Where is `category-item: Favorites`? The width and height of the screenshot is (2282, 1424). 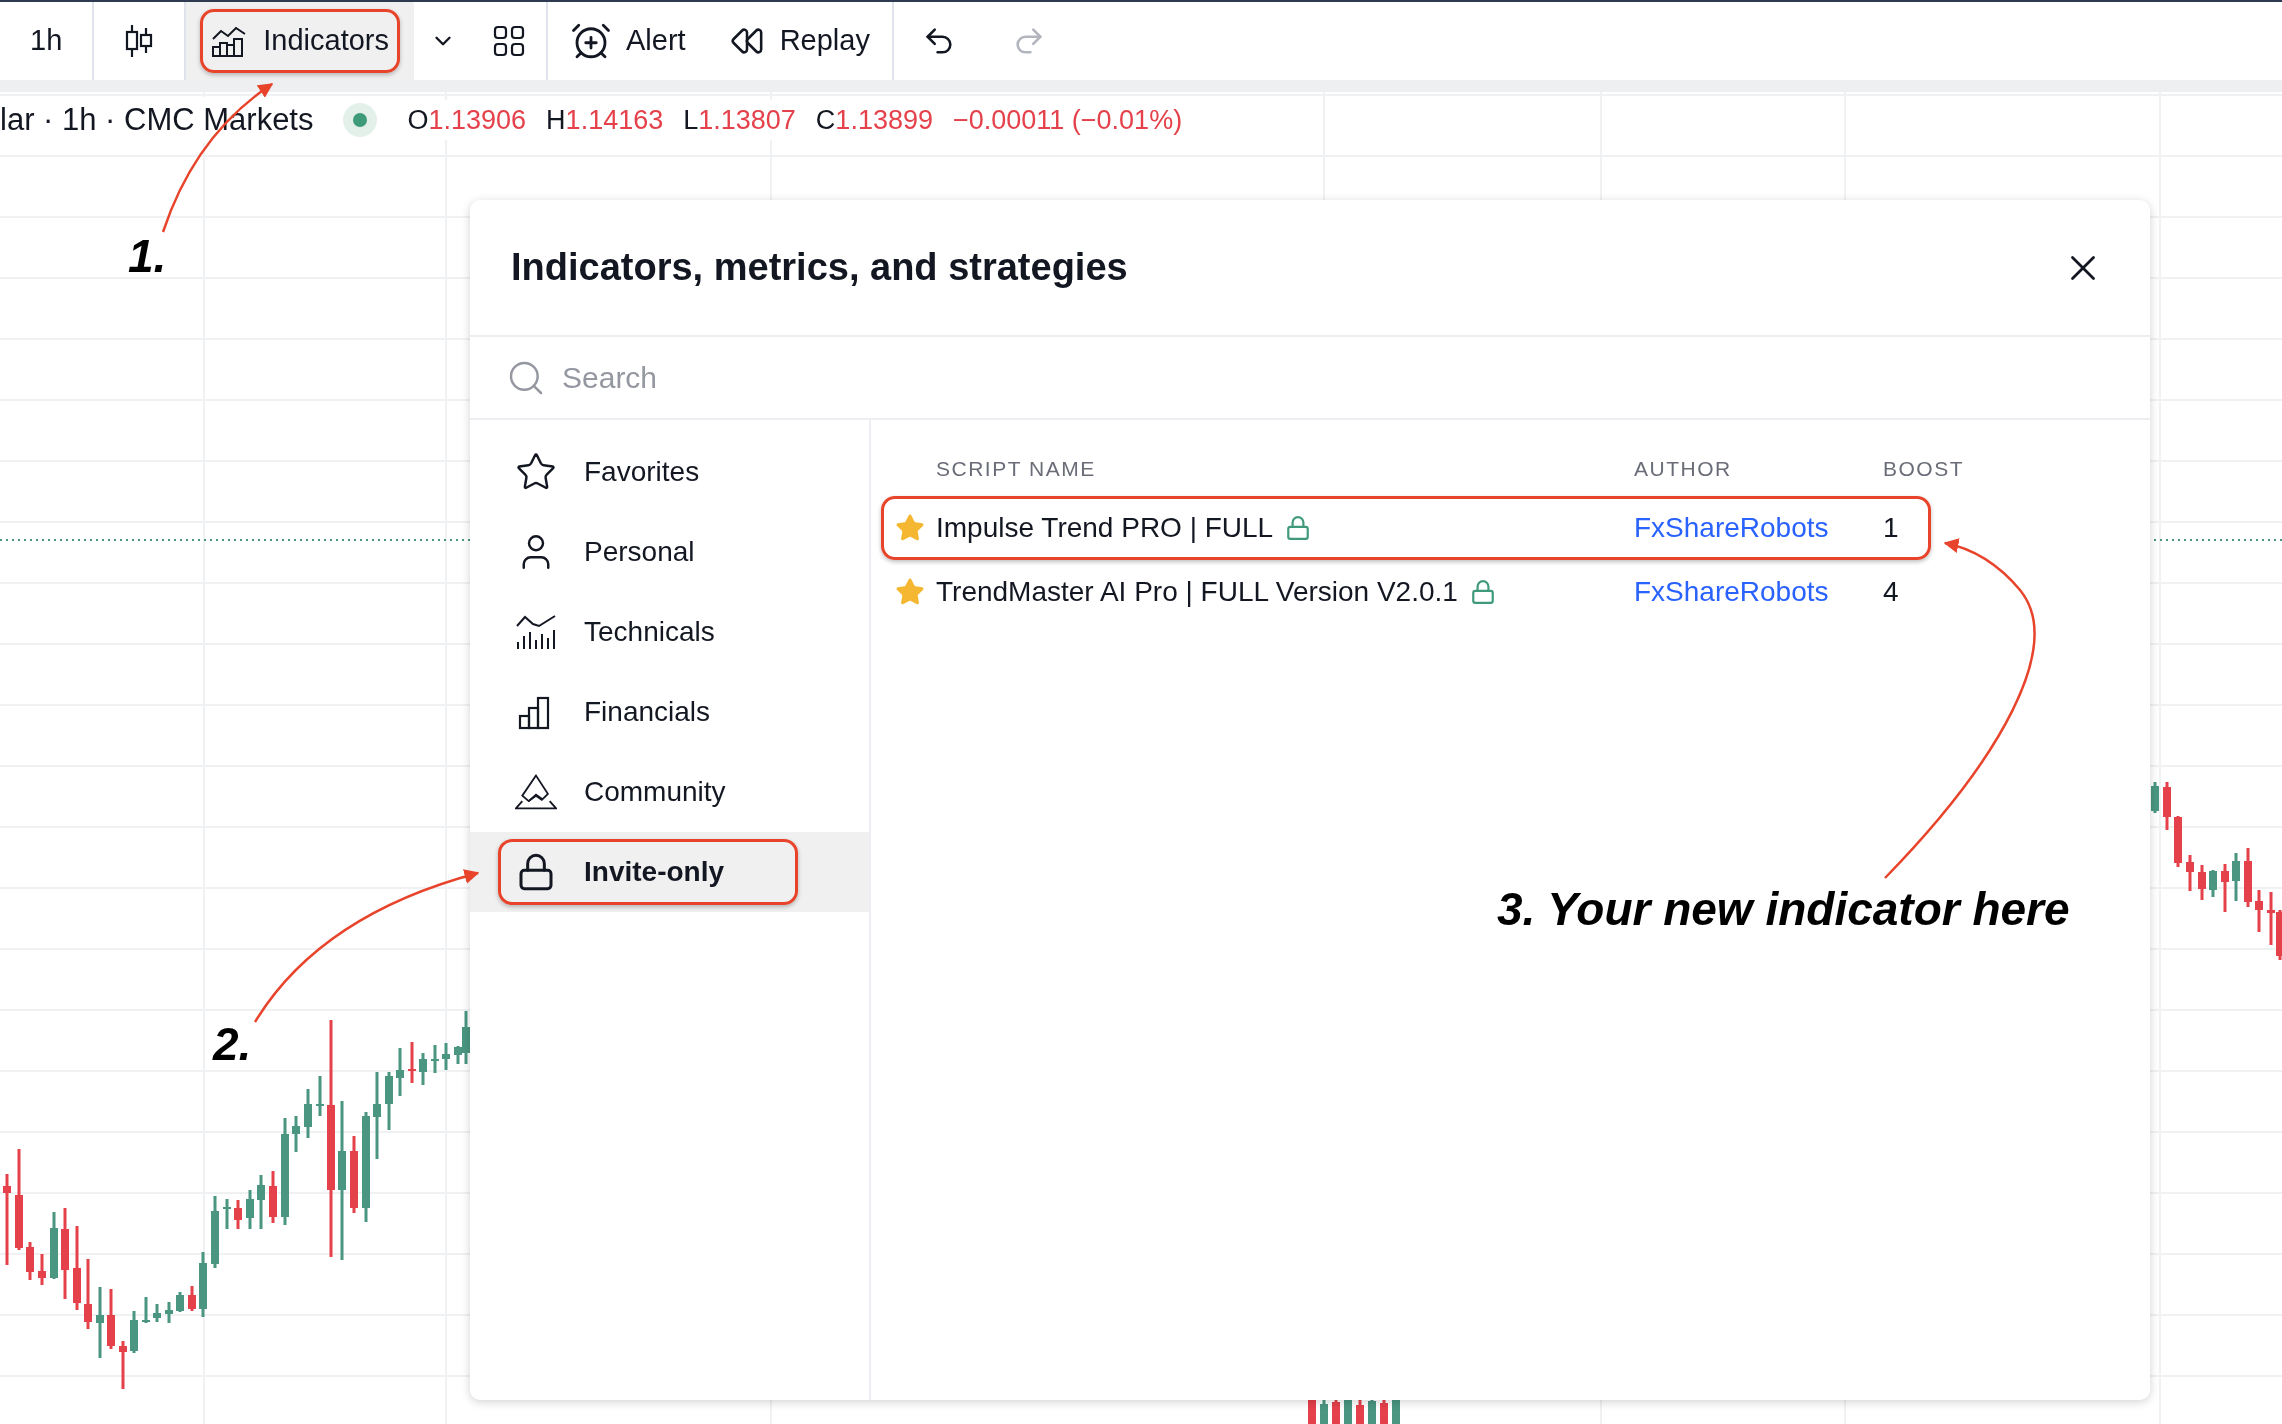 category-item: Favorites is located at coordinates (669, 472).